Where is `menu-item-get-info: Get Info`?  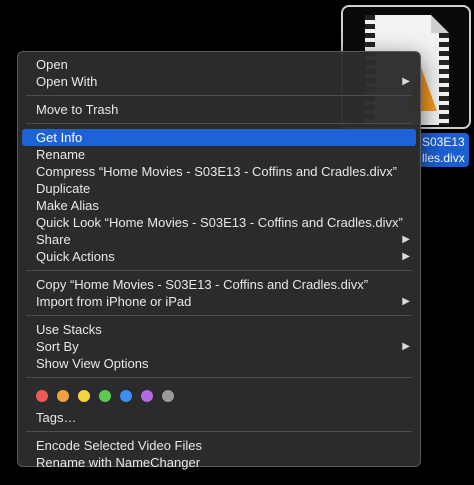 menu-item-get-info: Get Info is located at coordinates (219, 137).